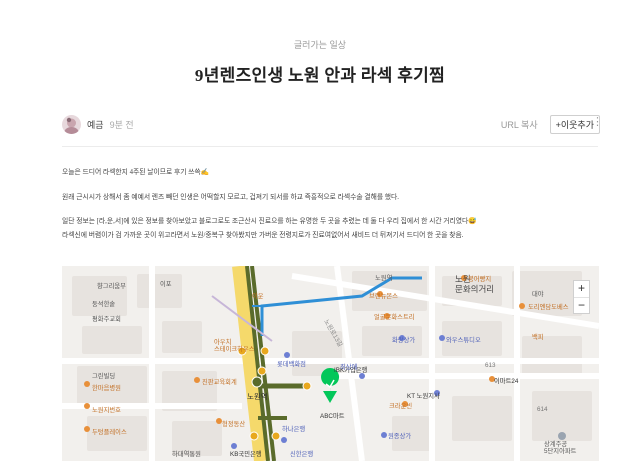 The height and width of the screenshot is (461, 640). What do you see at coordinates (320, 44) in the screenshot?
I see `post-category: 글러가는 일상` at bounding box center [320, 44].